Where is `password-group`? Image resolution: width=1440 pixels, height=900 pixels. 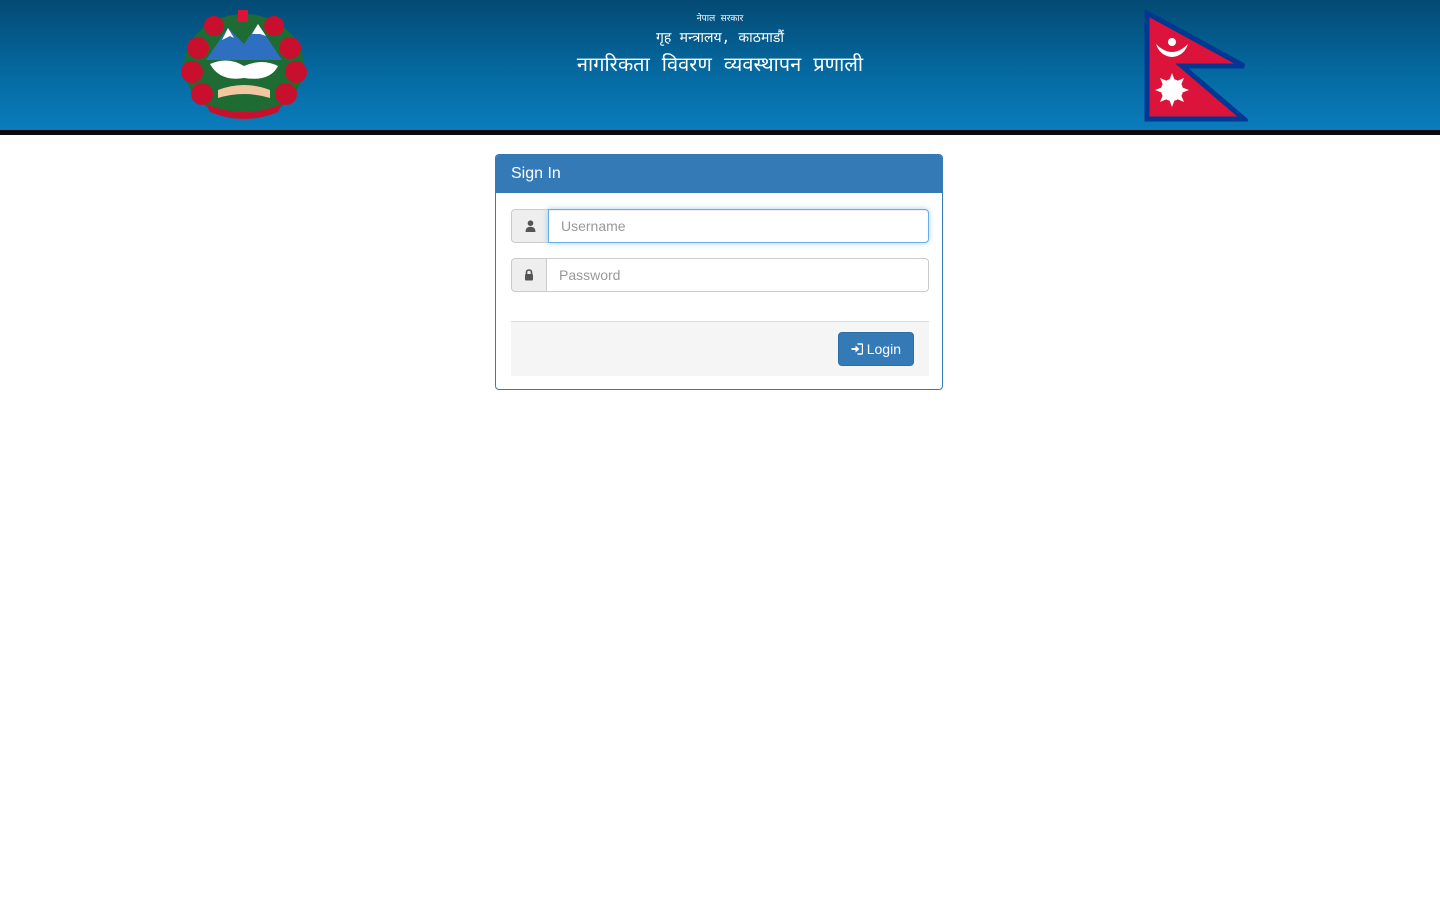 password-group is located at coordinates (720, 275).